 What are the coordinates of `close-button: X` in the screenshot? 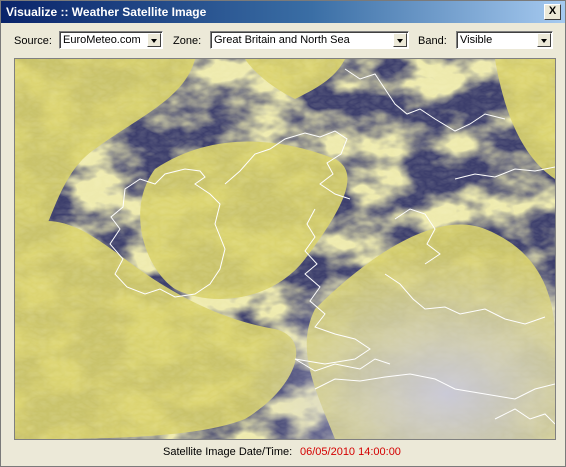 It's located at (552, 12).